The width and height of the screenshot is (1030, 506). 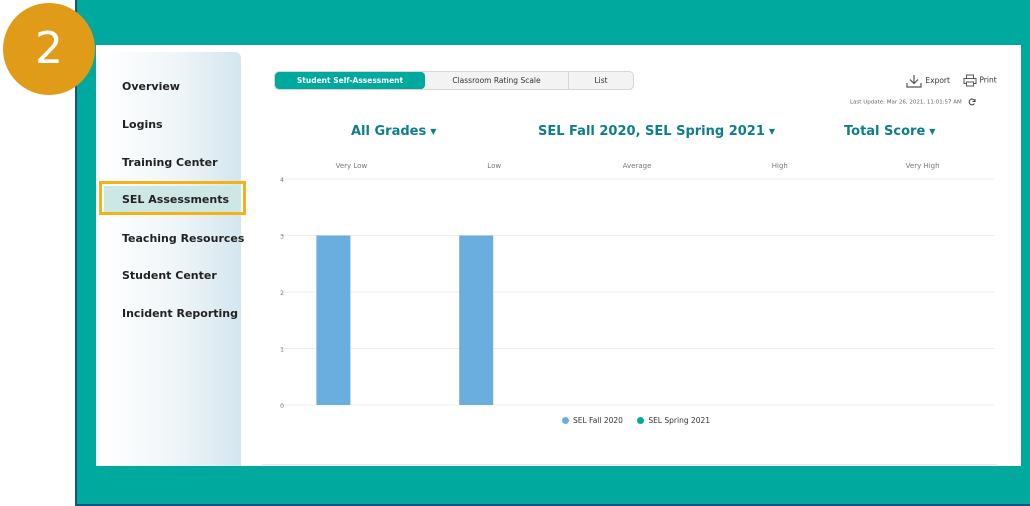 What do you see at coordinates (906, 102) in the screenshot?
I see `last-update-label: Last Update: Mar 26, 2021, 11:01:57 AM` at bounding box center [906, 102].